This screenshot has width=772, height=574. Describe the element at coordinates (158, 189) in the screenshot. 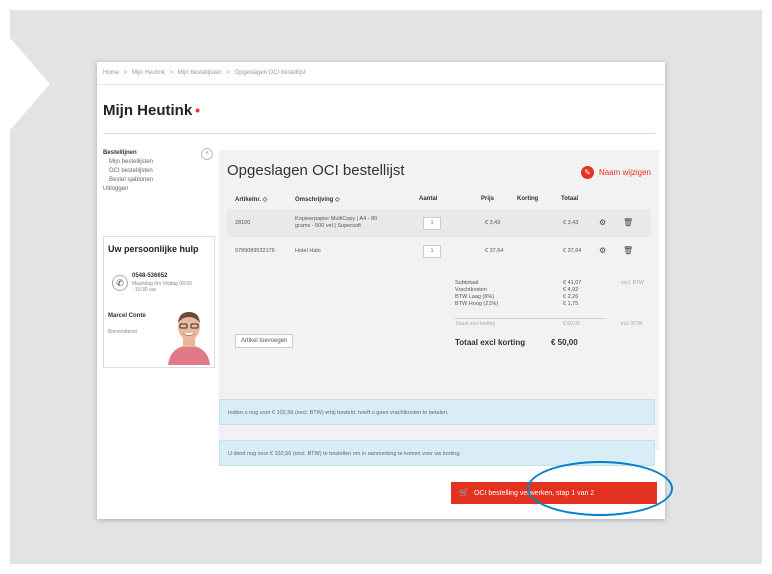

I see `sidebar-item-uitloggen: Uitloggen` at that location.